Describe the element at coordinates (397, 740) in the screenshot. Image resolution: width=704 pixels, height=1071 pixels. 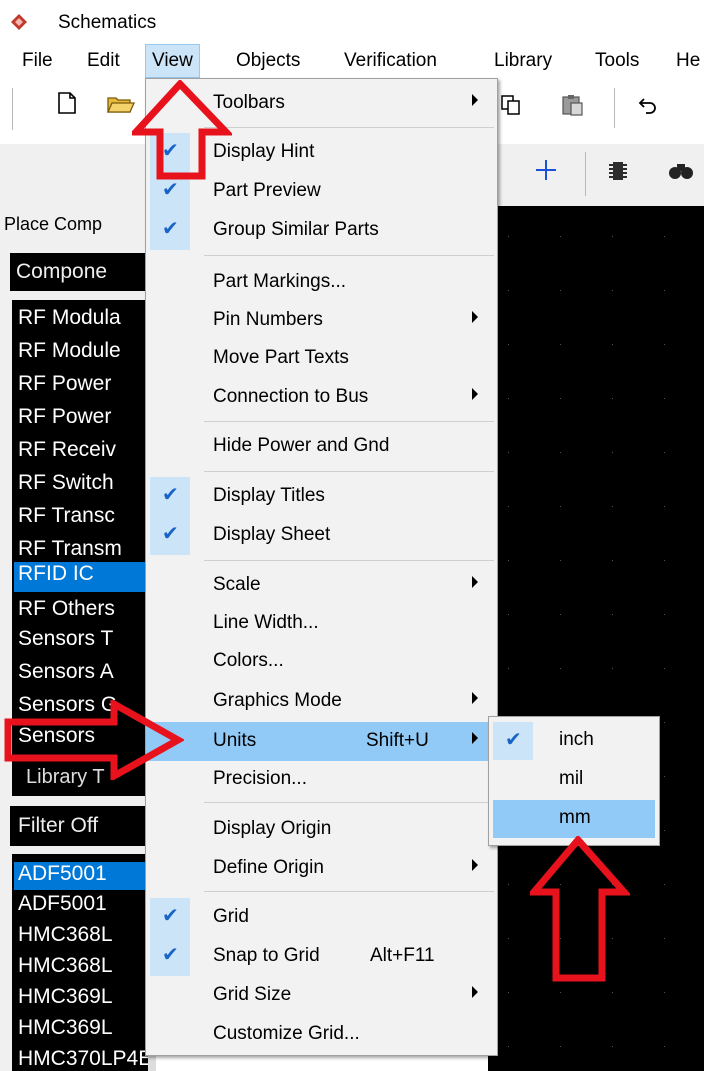
I see `menu-item-shortcut: Shift+U` at that location.